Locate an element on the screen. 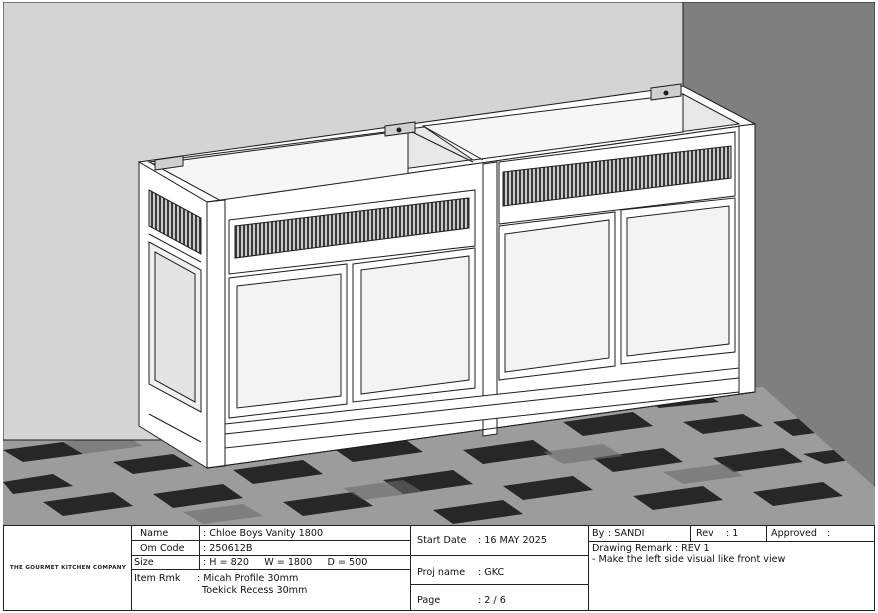 The height and width of the screenshot is (613, 878). start-date-value: : 16 MAY 2025 is located at coordinates (512, 540).